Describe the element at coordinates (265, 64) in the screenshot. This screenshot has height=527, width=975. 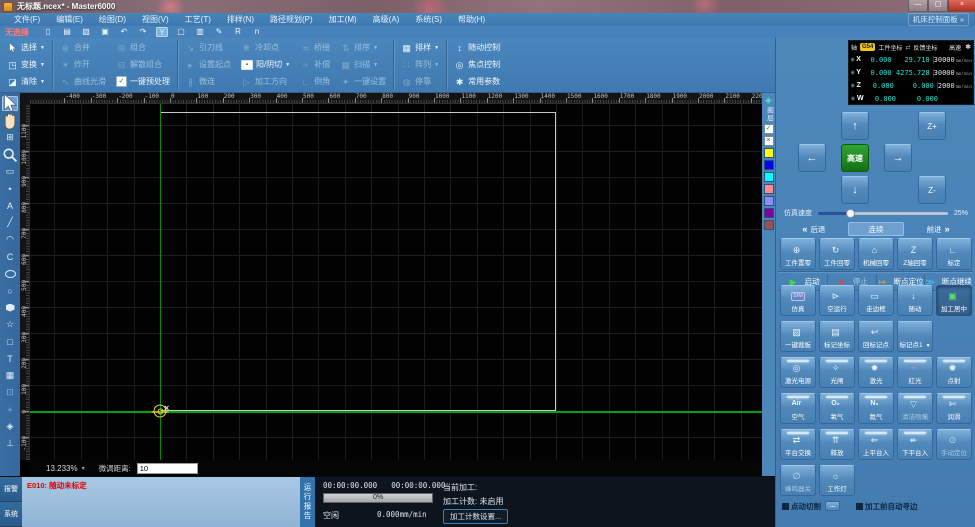
I see `kerf-side-button: ▪ 阳/阴切 ▼` at that location.